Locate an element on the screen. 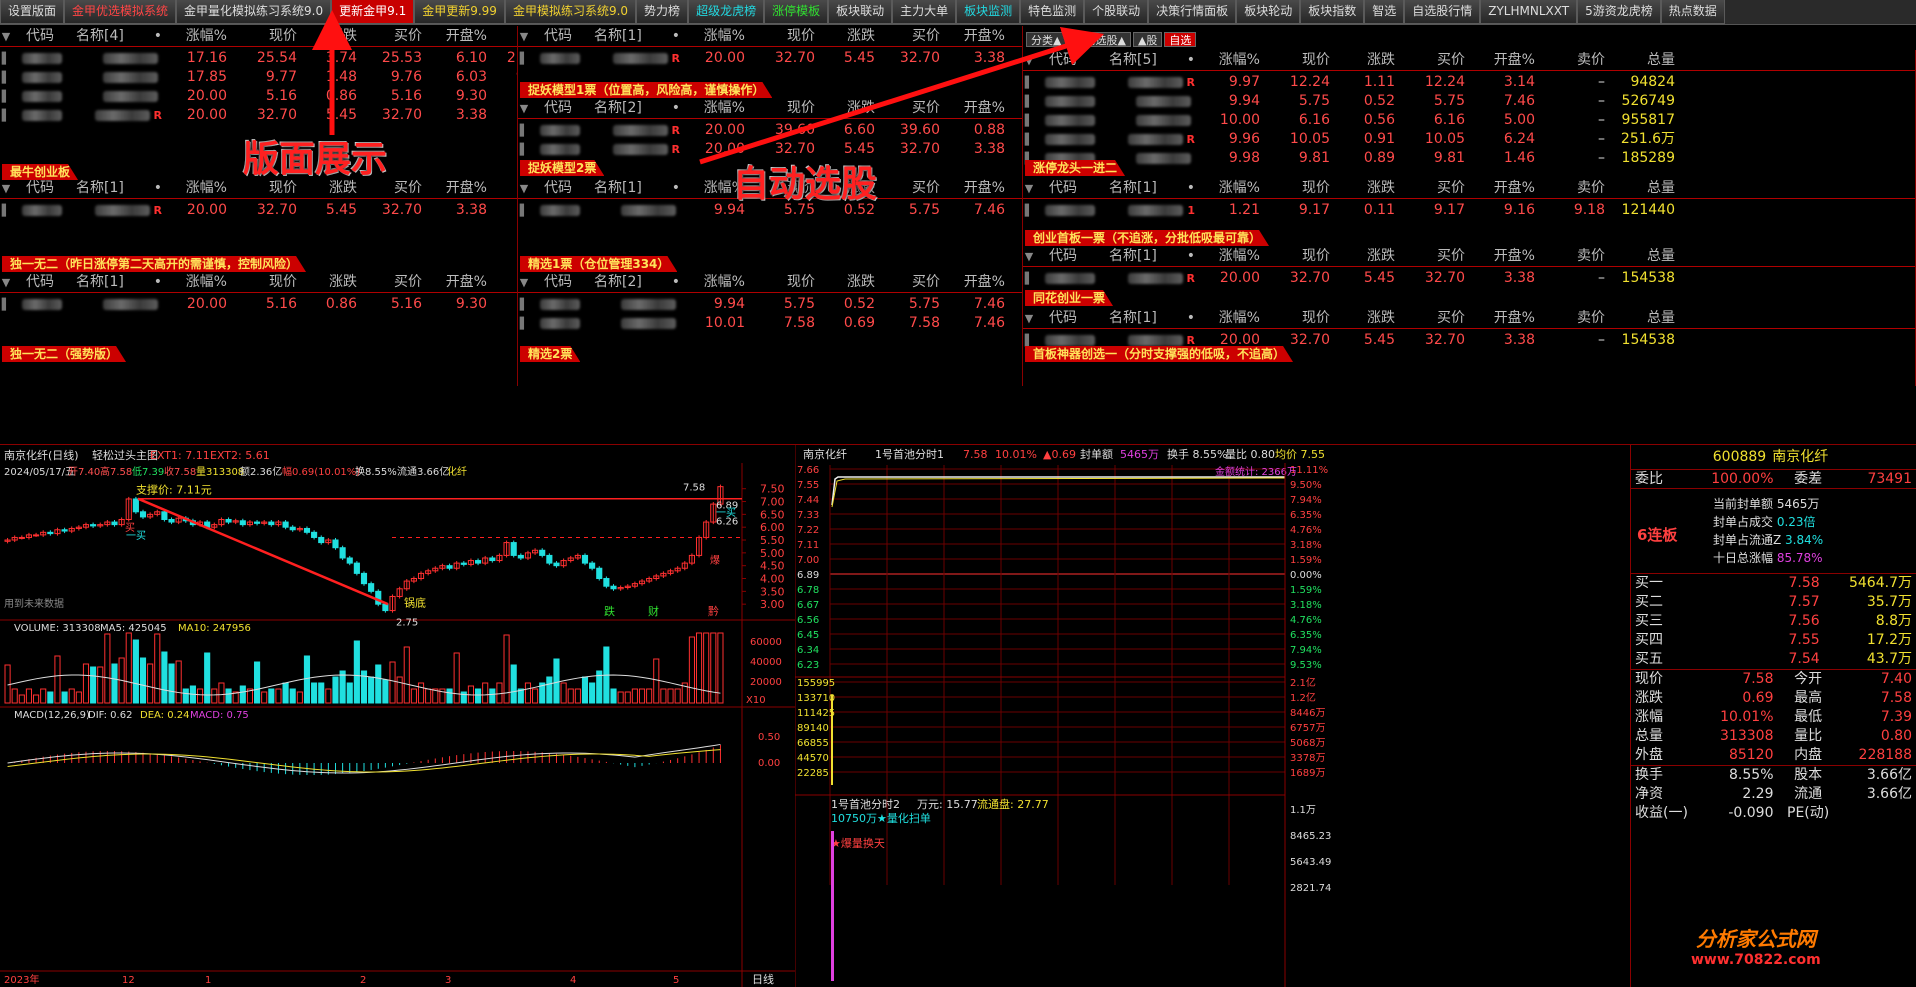 This screenshot has width=1916, height=987. table-row: ▌ 20.00 5.16 0.86 5.16 9.30– is located at coordinates (258, 304).